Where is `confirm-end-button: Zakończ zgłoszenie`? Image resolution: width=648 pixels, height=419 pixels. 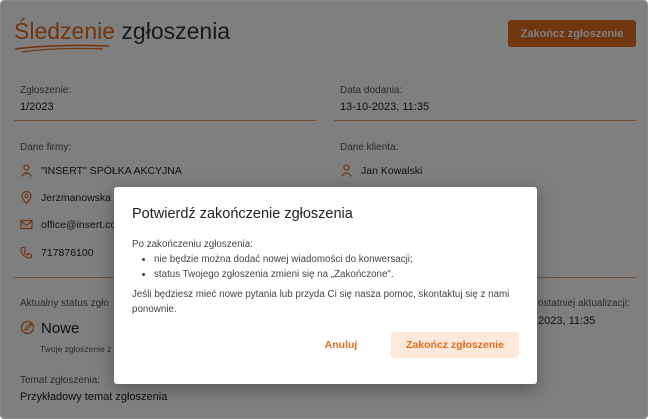
confirm-end-button: Zakończ zgłoszenie is located at coordinates (455, 345).